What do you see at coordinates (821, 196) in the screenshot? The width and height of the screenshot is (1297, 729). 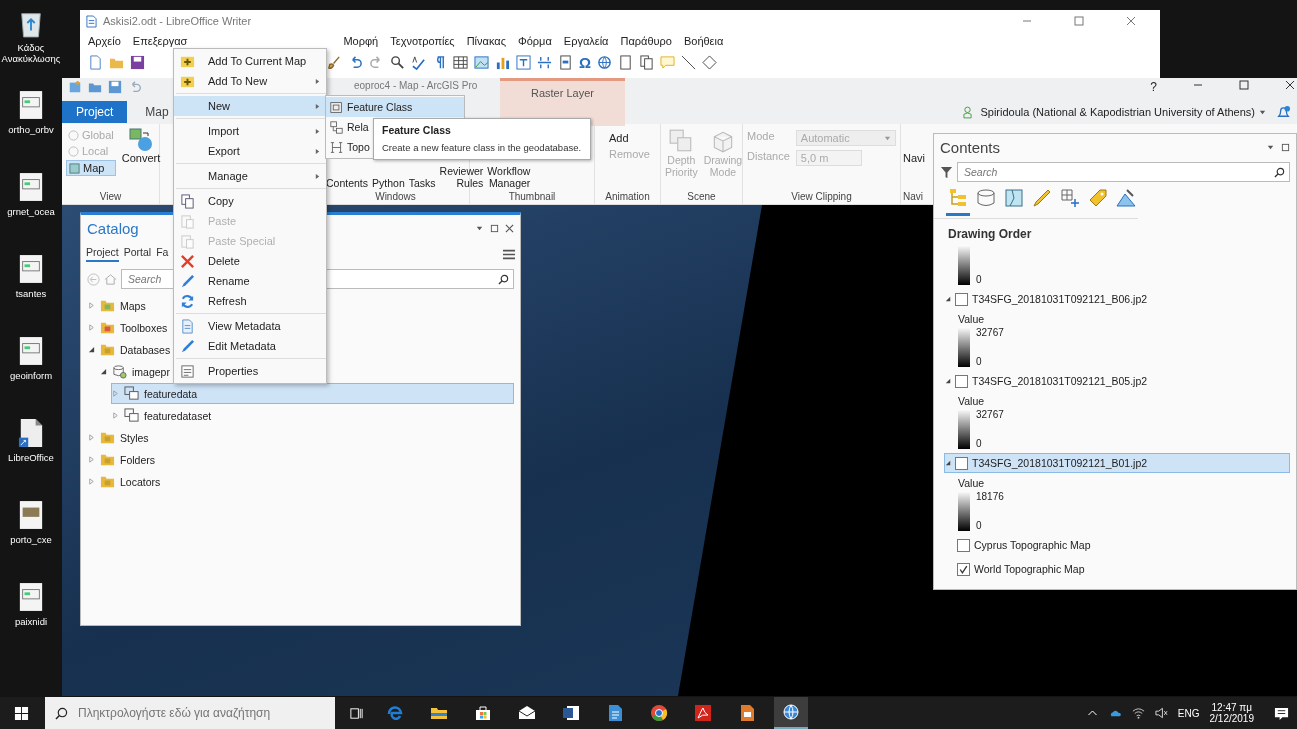 I see `group-label: View Clipping` at bounding box center [821, 196].